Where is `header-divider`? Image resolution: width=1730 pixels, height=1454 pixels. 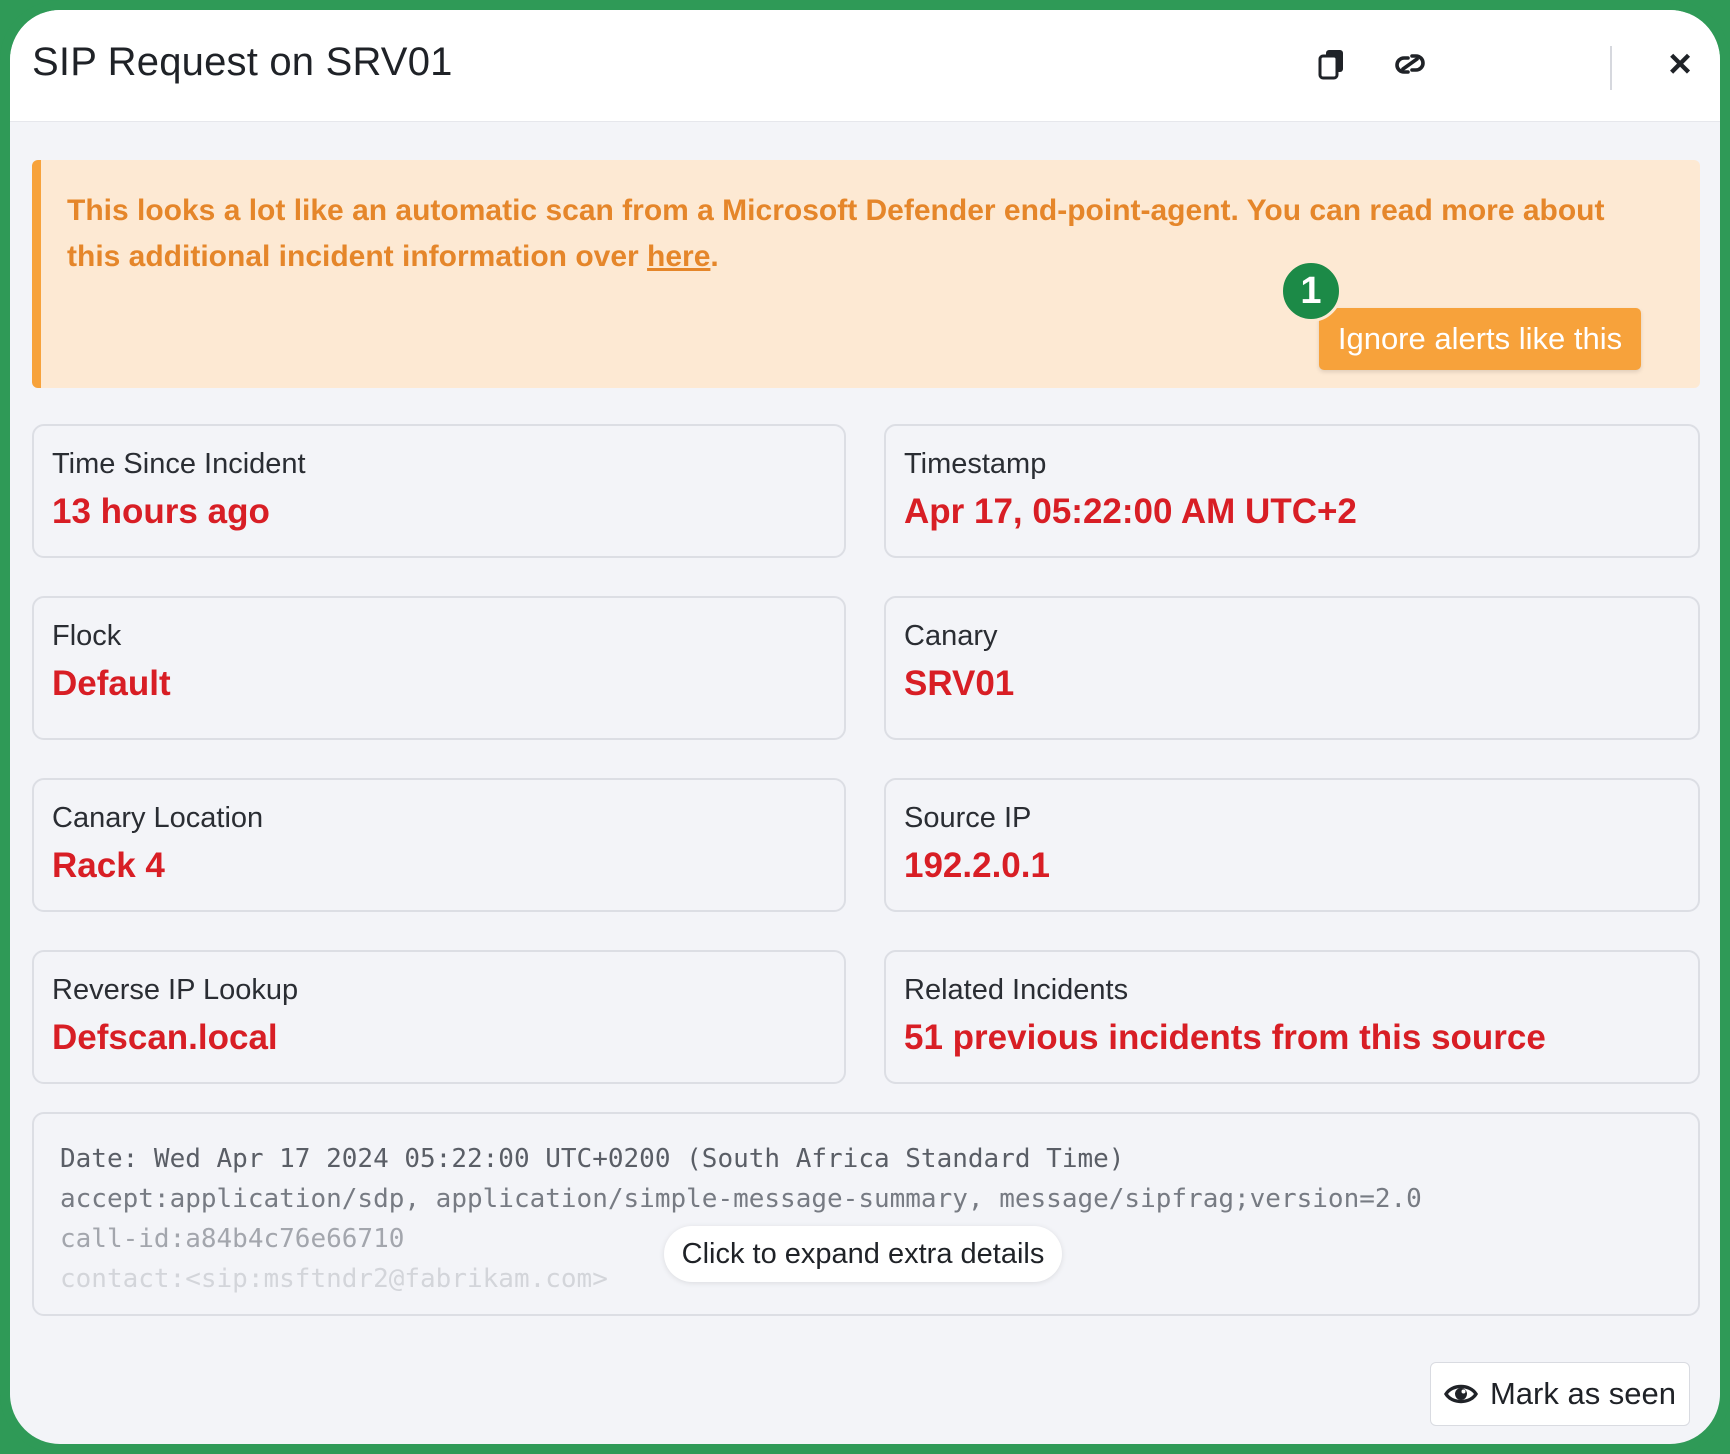
header-divider is located at coordinates (1611, 68).